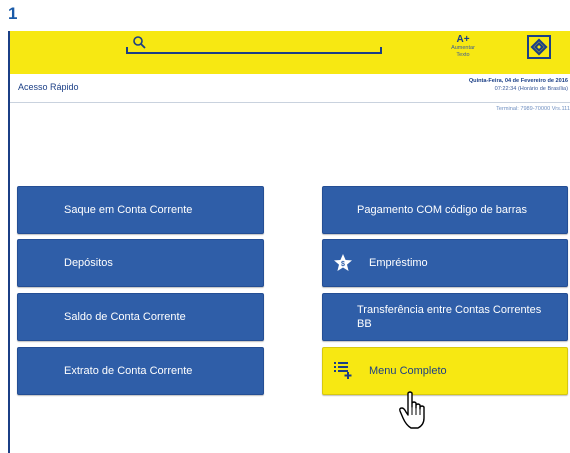 Image resolution: width=570 pixels, height=453 pixels. Describe the element at coordinates (128, 210) in the screenshot. I see `button-label: Saque em Conta Corrente` at that location.